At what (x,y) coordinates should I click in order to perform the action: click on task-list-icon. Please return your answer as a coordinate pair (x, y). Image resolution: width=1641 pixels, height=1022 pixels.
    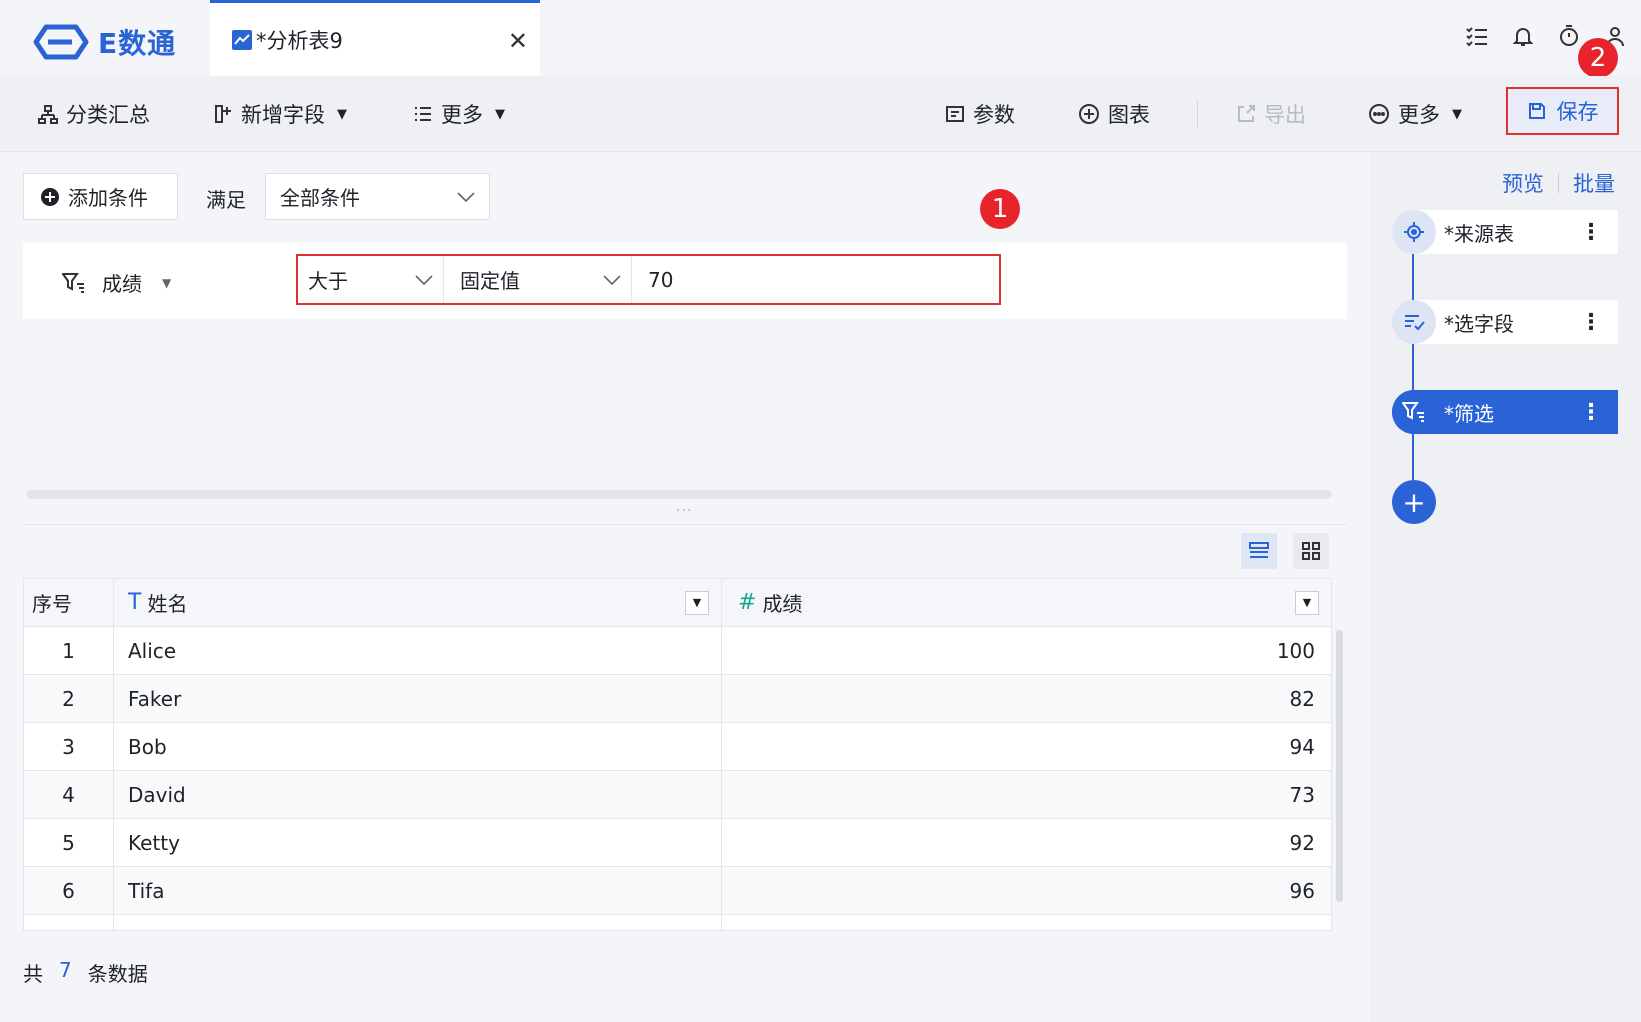
    Looking at the image, I should click on (1477, 36).